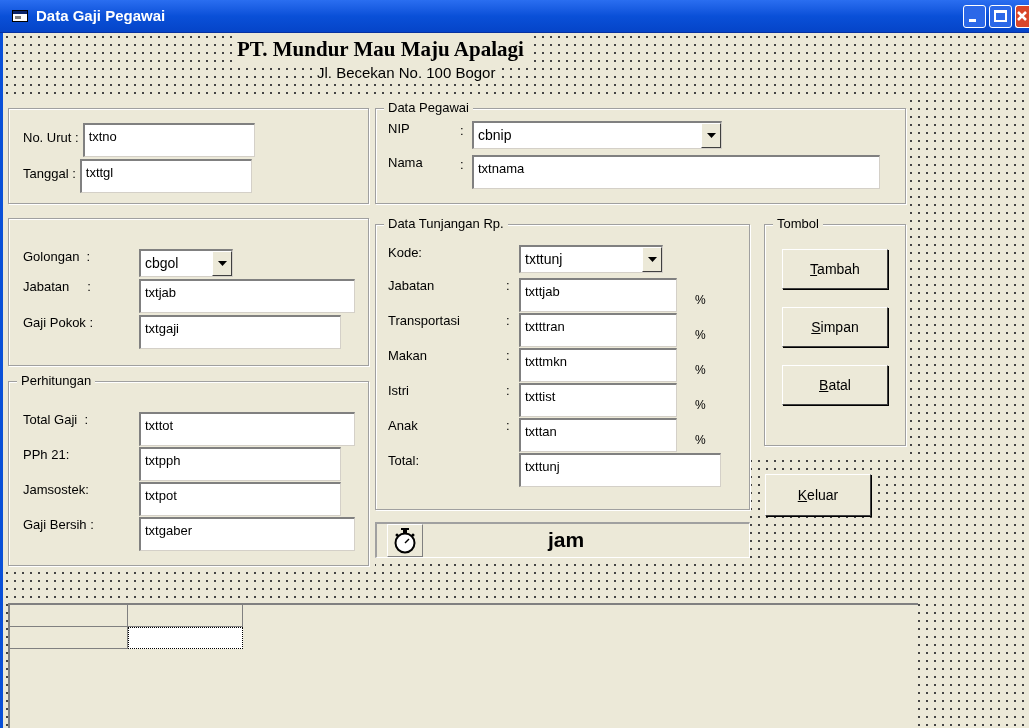  What do you see at coordinates (186, 263) in the screenshot?
I see `combo-box: cbgol` at bounding box center [186, 263].